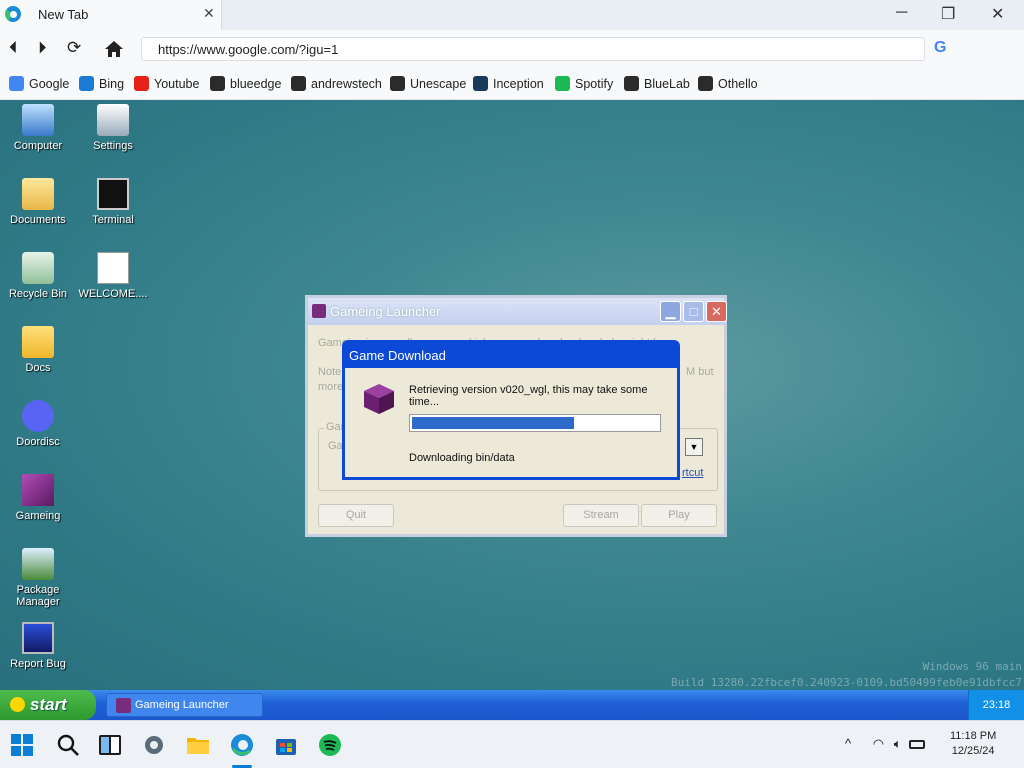 Image resolution: width=1024 pixels, height=768 pixels. Describe the element at coordinates (141, 83) in the screenshot. I see `youtube-icon` at that location.